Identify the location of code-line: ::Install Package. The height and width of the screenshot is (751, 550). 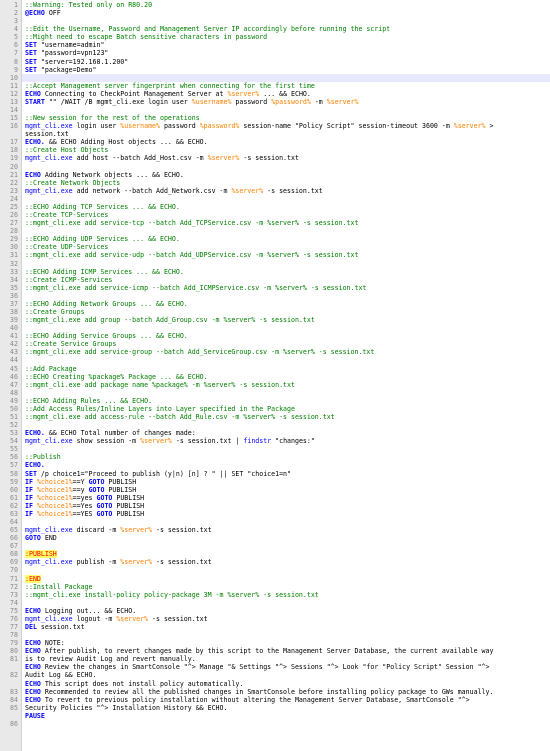
(286, 587).